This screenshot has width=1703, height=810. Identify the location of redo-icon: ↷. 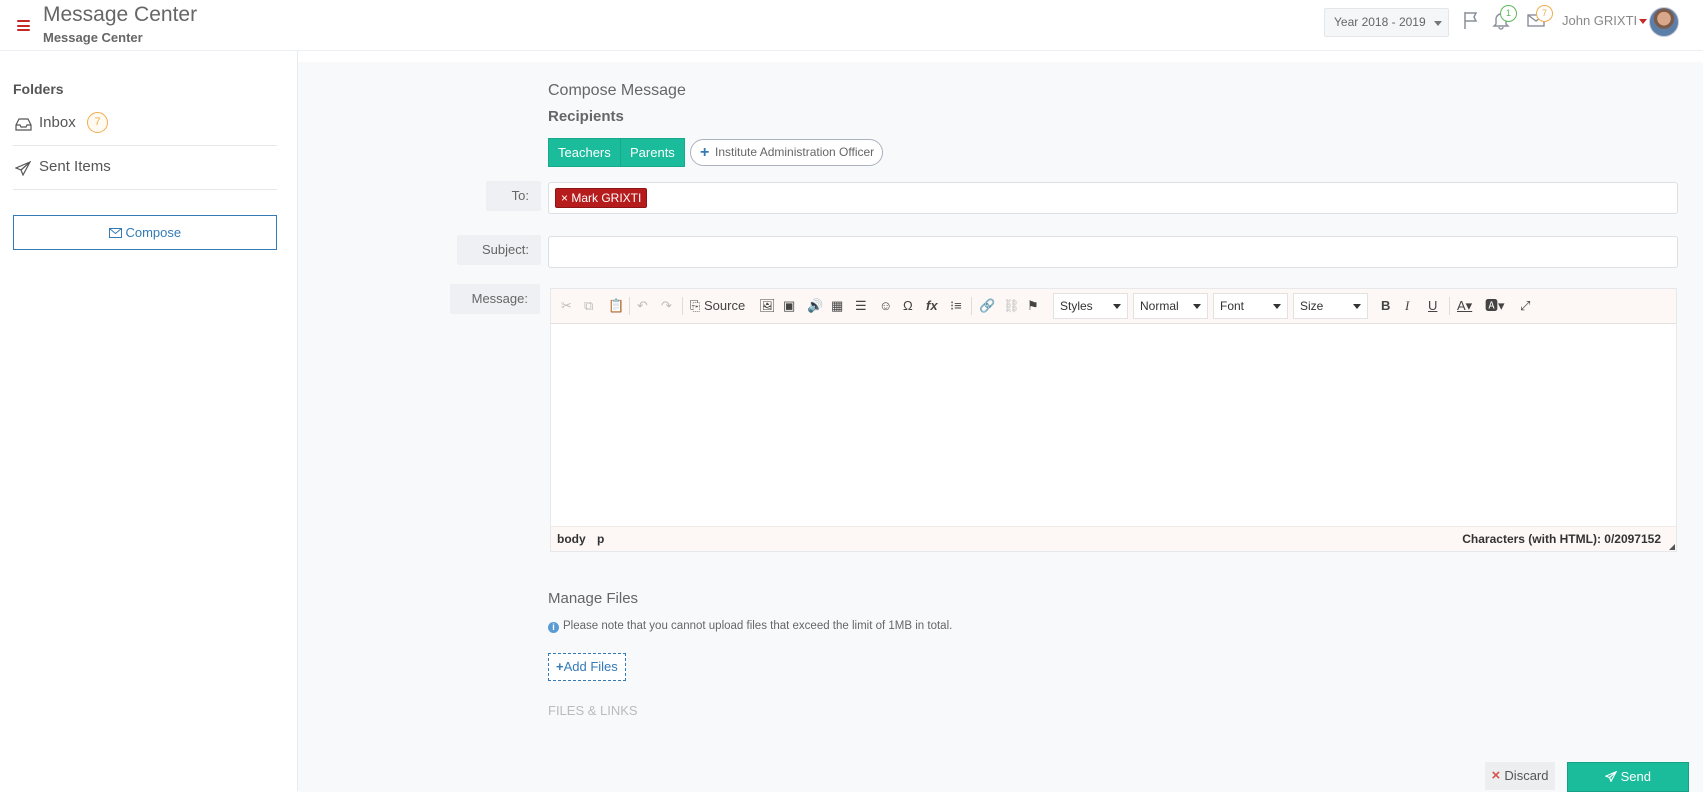
(666, 306).